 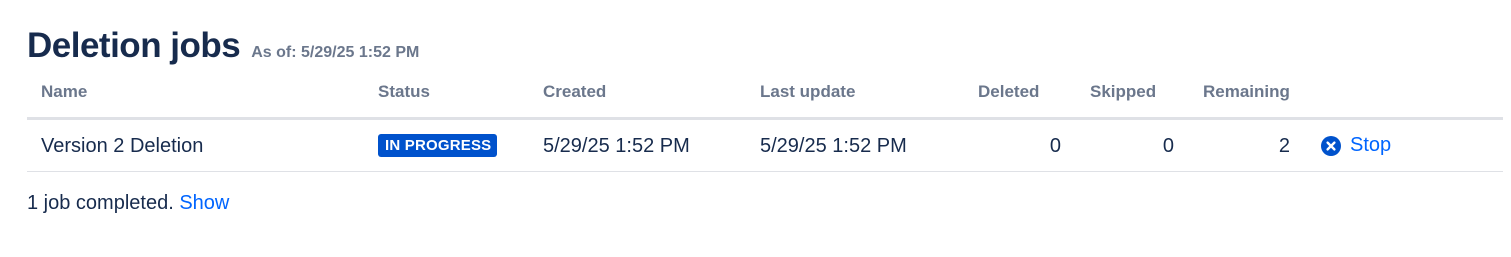 I want to click on column-header-skipped: Skipped, so click(x=1123, y=91).